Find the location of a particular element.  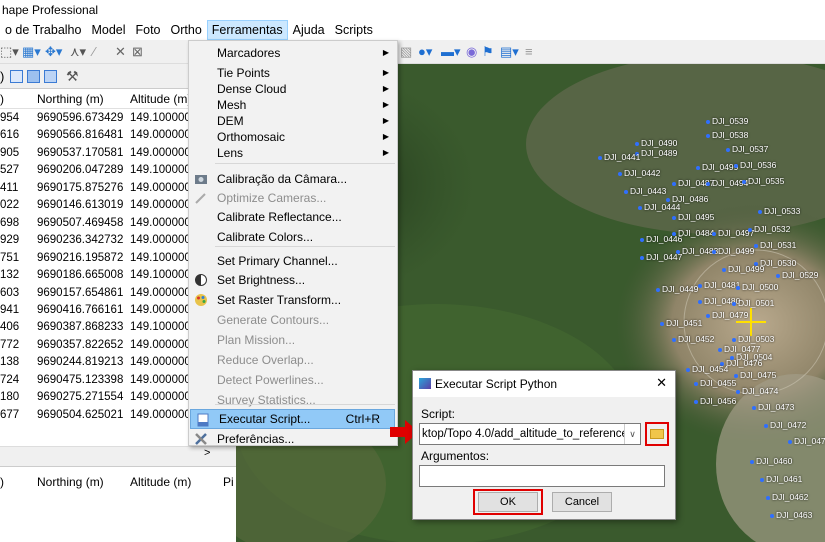

camera-marker: DJI_0531 is located at coordinates (775, 245).